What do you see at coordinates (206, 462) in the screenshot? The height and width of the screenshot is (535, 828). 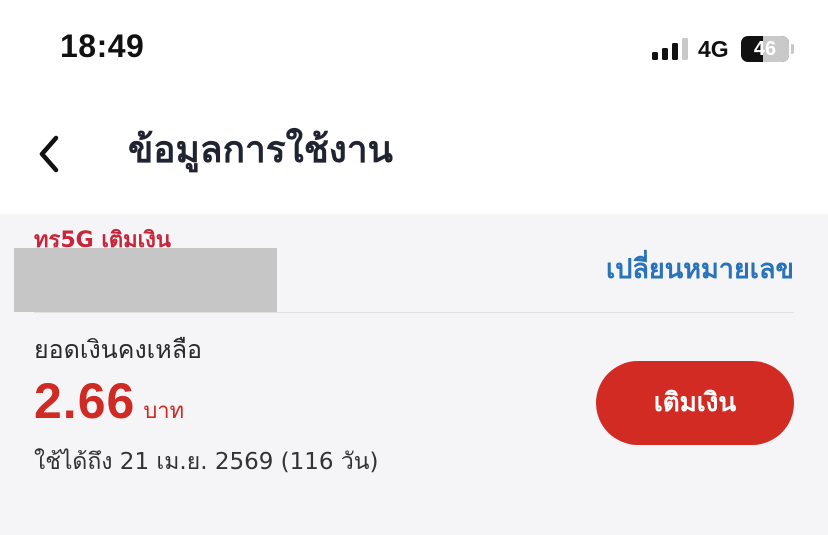 I see `validity-text: ใช้ได้ถึง 21 เม.ย. 2569 (116 วัน)` at bounding box center [206, 462].